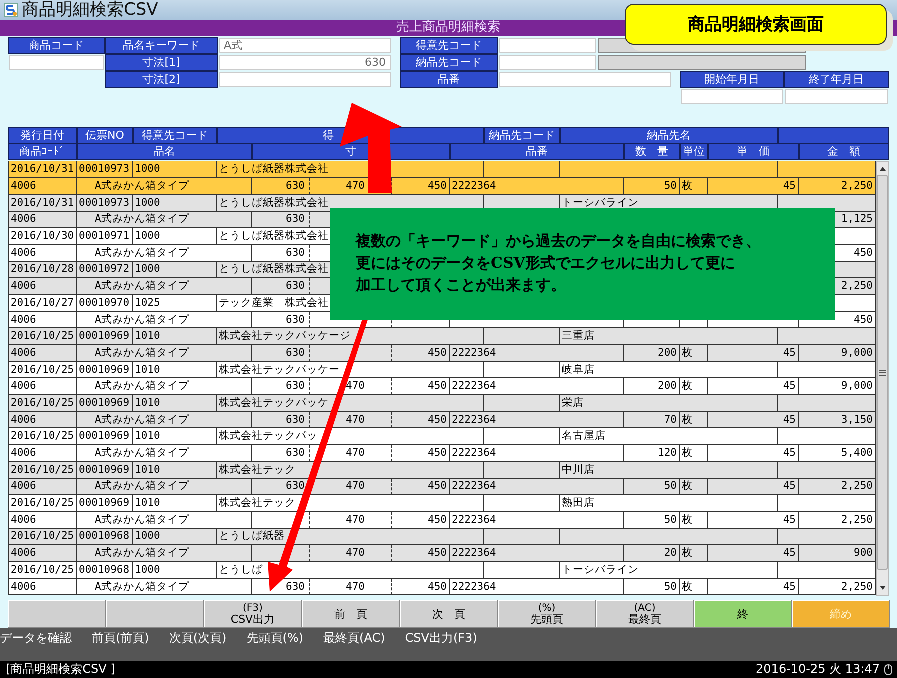 Image resolution: width=897 pixels, height=678 pixels. I want to click on table-cell: 三重店, so click(669, 337).